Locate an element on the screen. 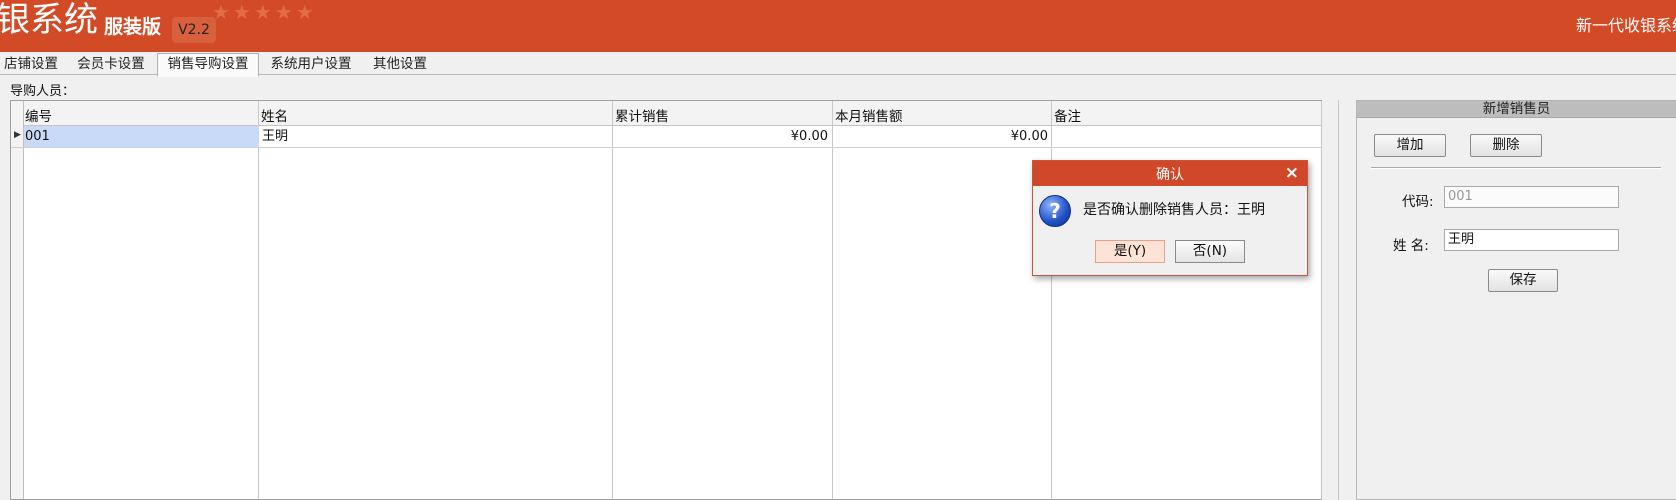 This screenshot has height=500, width=1676. star-rating-icon: ★★★★★ is located at coordinates (264, 12).